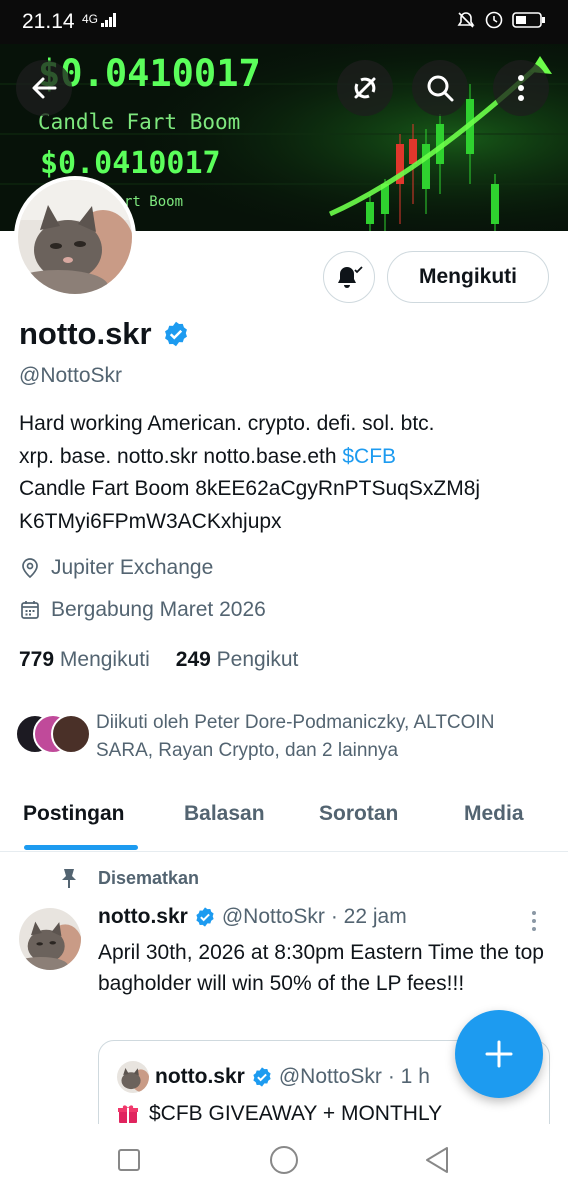  I want to click on bio-text: xrp. base. notto.skr notto.base.eth, so click(181, 456).